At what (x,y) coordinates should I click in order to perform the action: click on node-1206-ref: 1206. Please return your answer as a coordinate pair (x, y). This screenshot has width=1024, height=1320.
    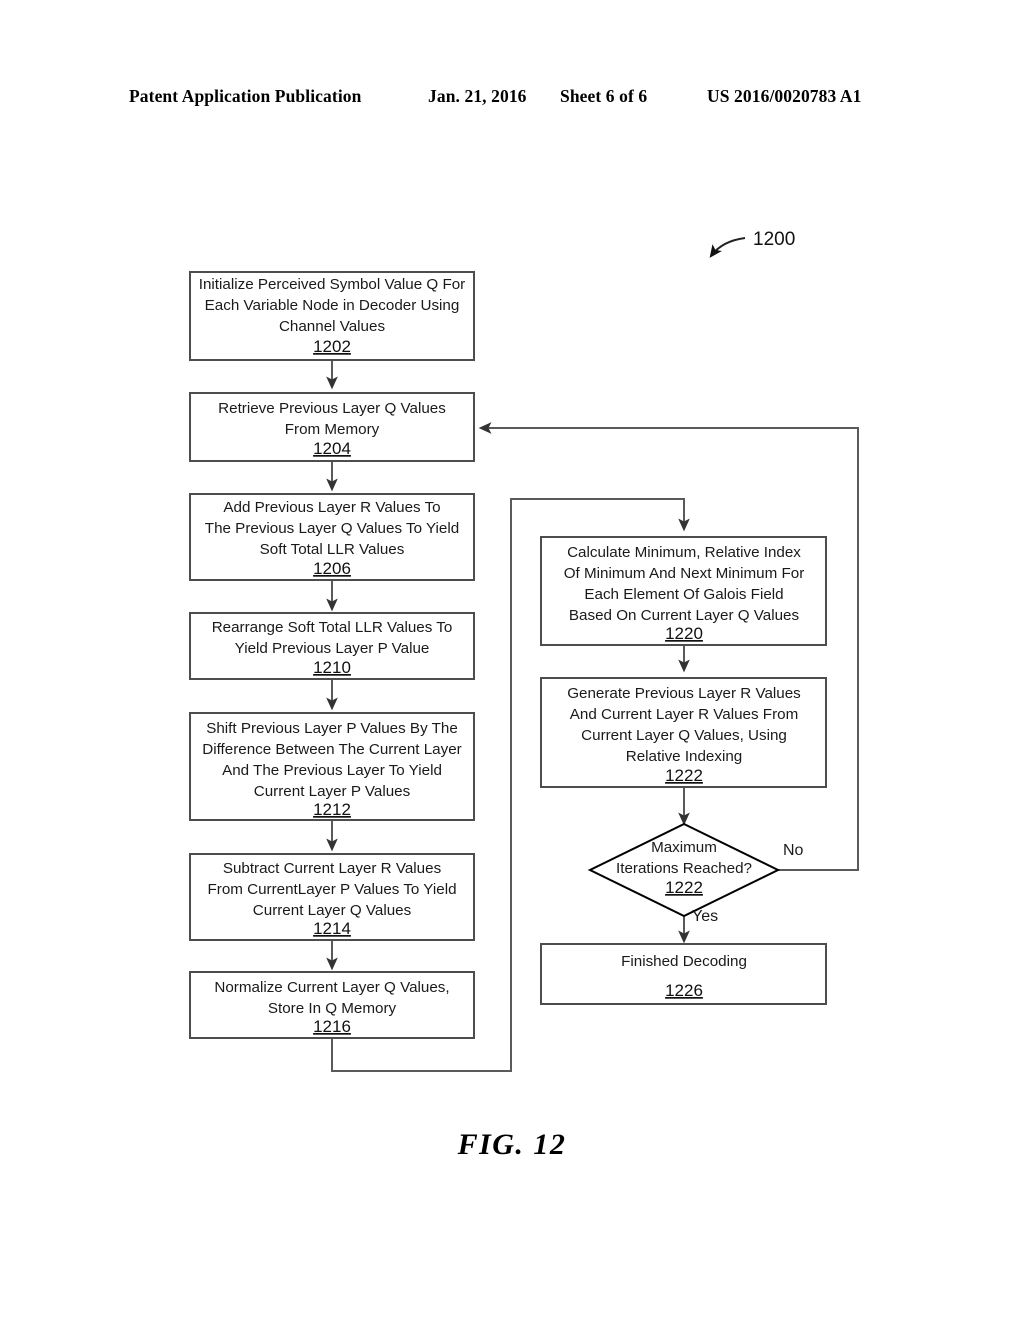
    Looking at the image, I should click on (332, 568).